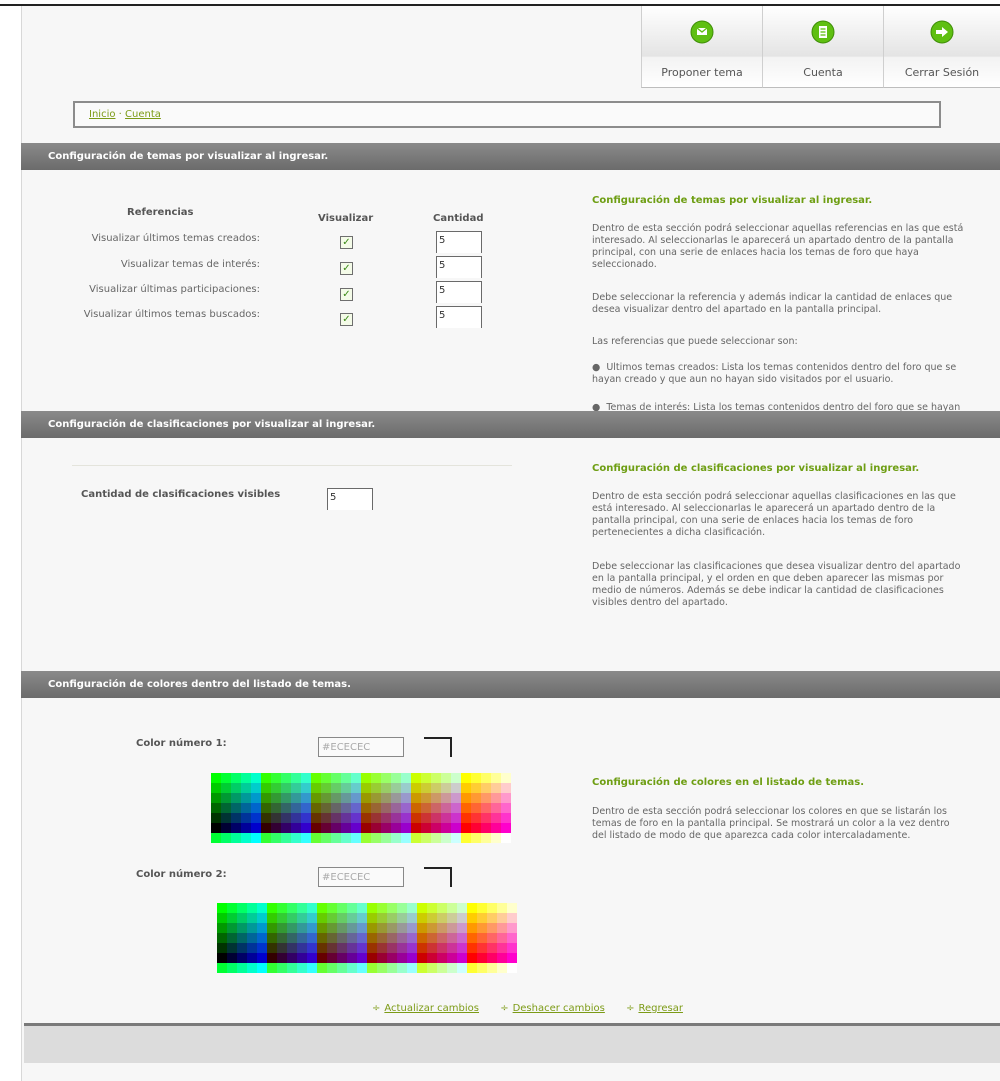  I want to click on breadcrumb-account-link: Cuenta, so click(143, 114).